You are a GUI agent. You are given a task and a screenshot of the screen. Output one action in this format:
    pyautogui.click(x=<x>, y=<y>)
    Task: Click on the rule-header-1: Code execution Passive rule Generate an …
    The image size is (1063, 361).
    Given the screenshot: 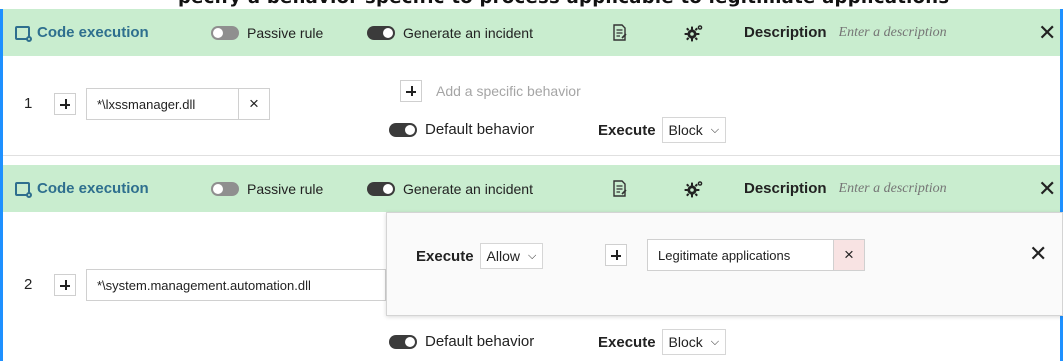 What is the action you would take?
    pyautogui.click(x=531, y=32)
    